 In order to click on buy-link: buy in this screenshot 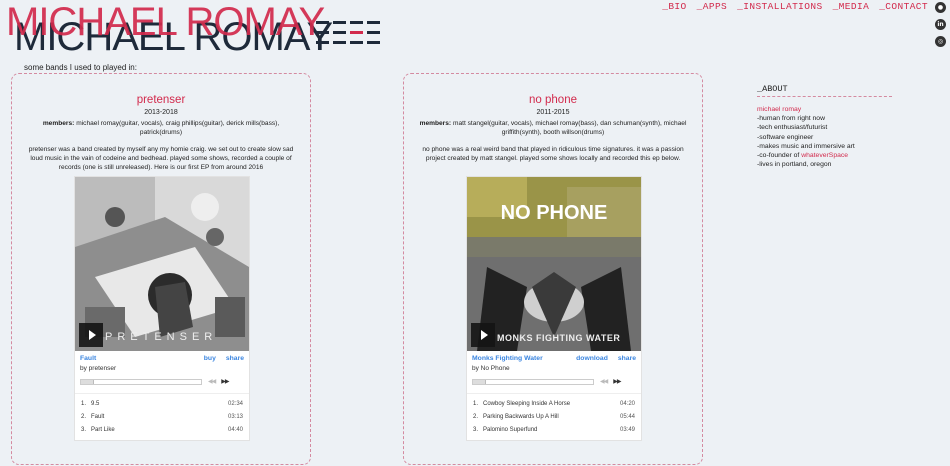, I will do `click(210, 358)`.